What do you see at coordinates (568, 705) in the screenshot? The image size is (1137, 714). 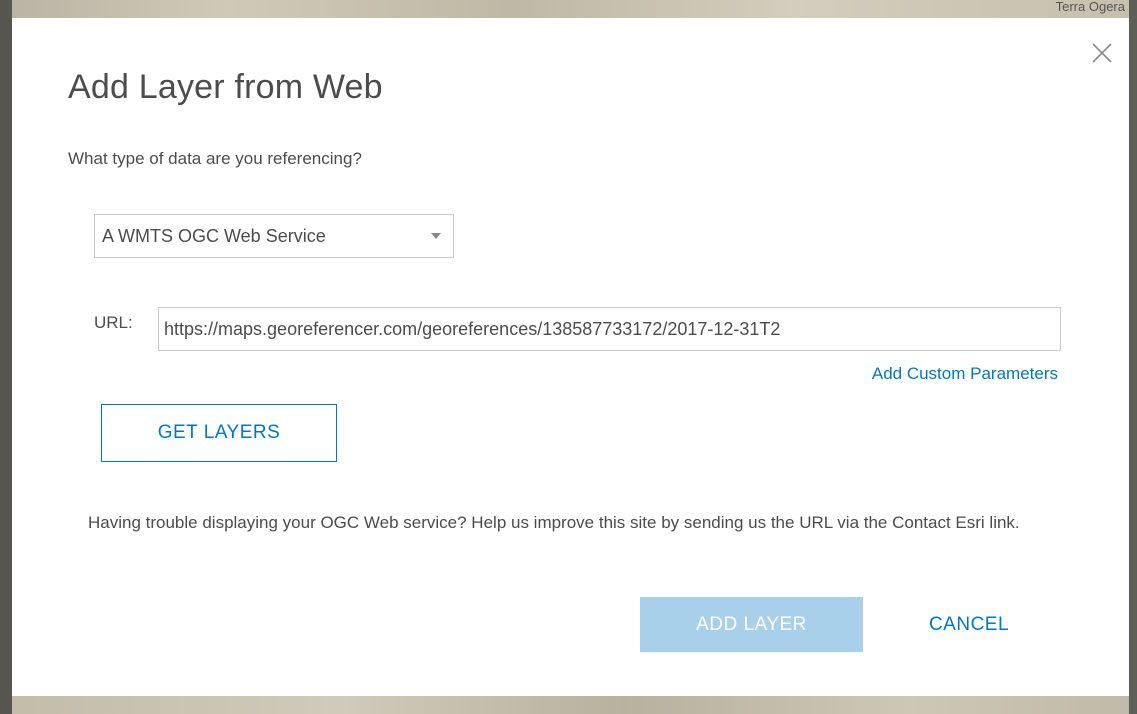 I see `map-edge-bottom` at bounding box center [568, 705].